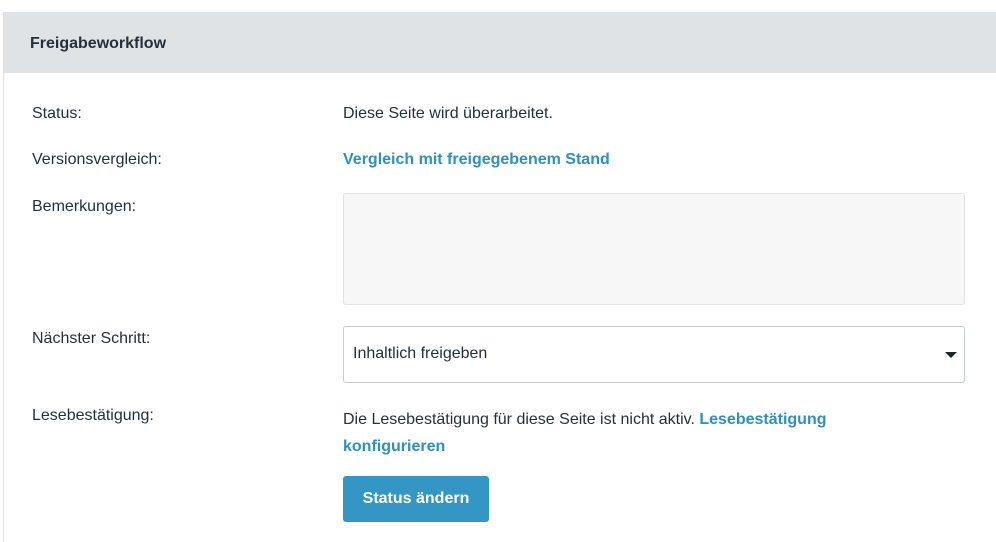  I want to click on read-confirmation-label: Lesebestätigung:, so click(93, 415).